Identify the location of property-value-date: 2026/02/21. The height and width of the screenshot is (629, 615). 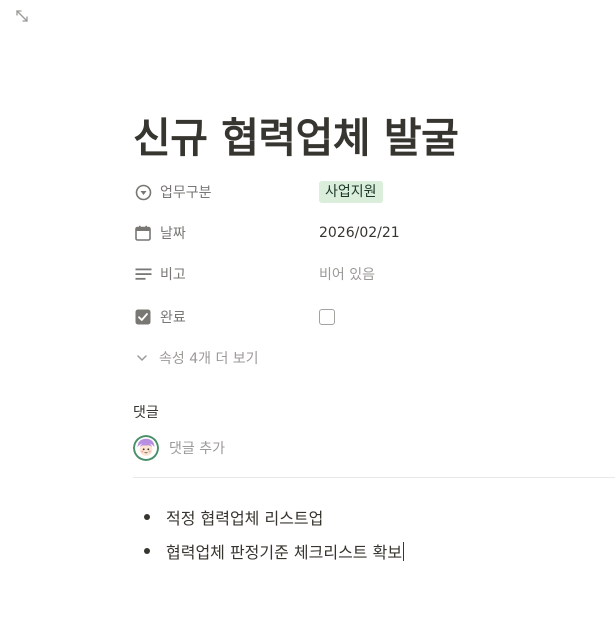
(359, 233).